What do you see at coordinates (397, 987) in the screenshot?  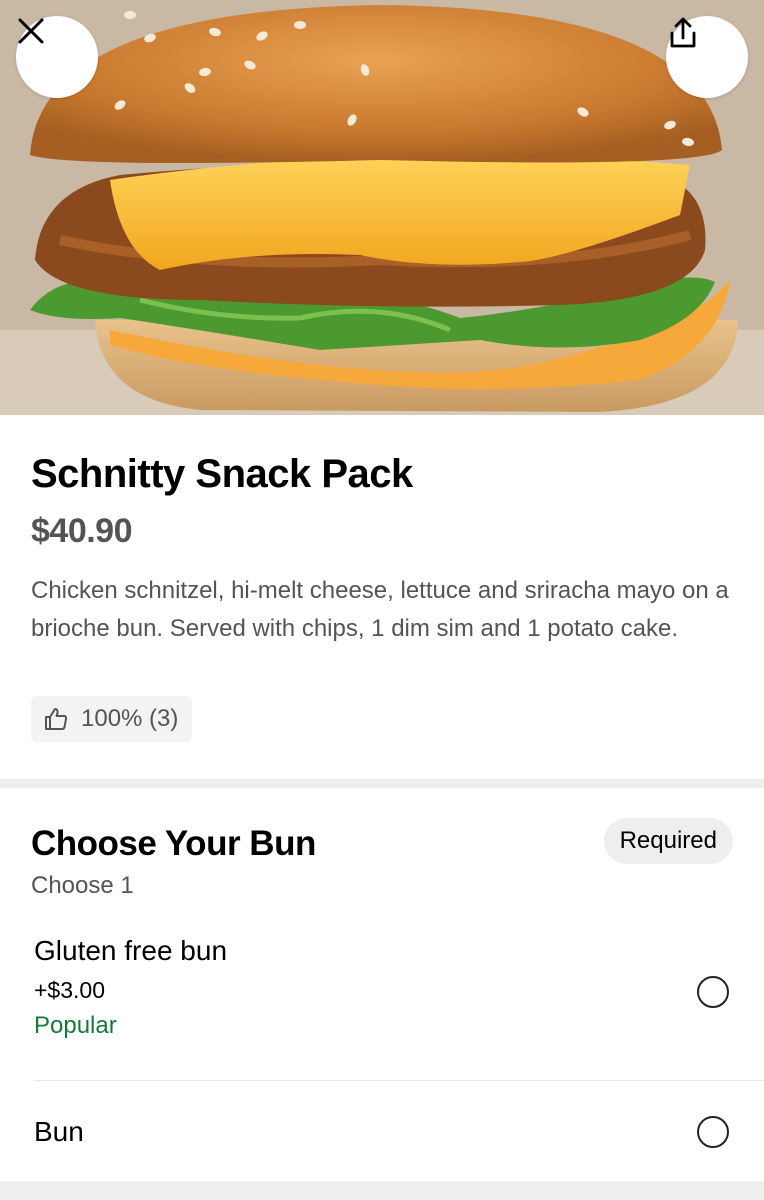 I see `option-gluten-free-bun: Gluten free bun +$3.00 Popular` at bounding box center [397, 987].